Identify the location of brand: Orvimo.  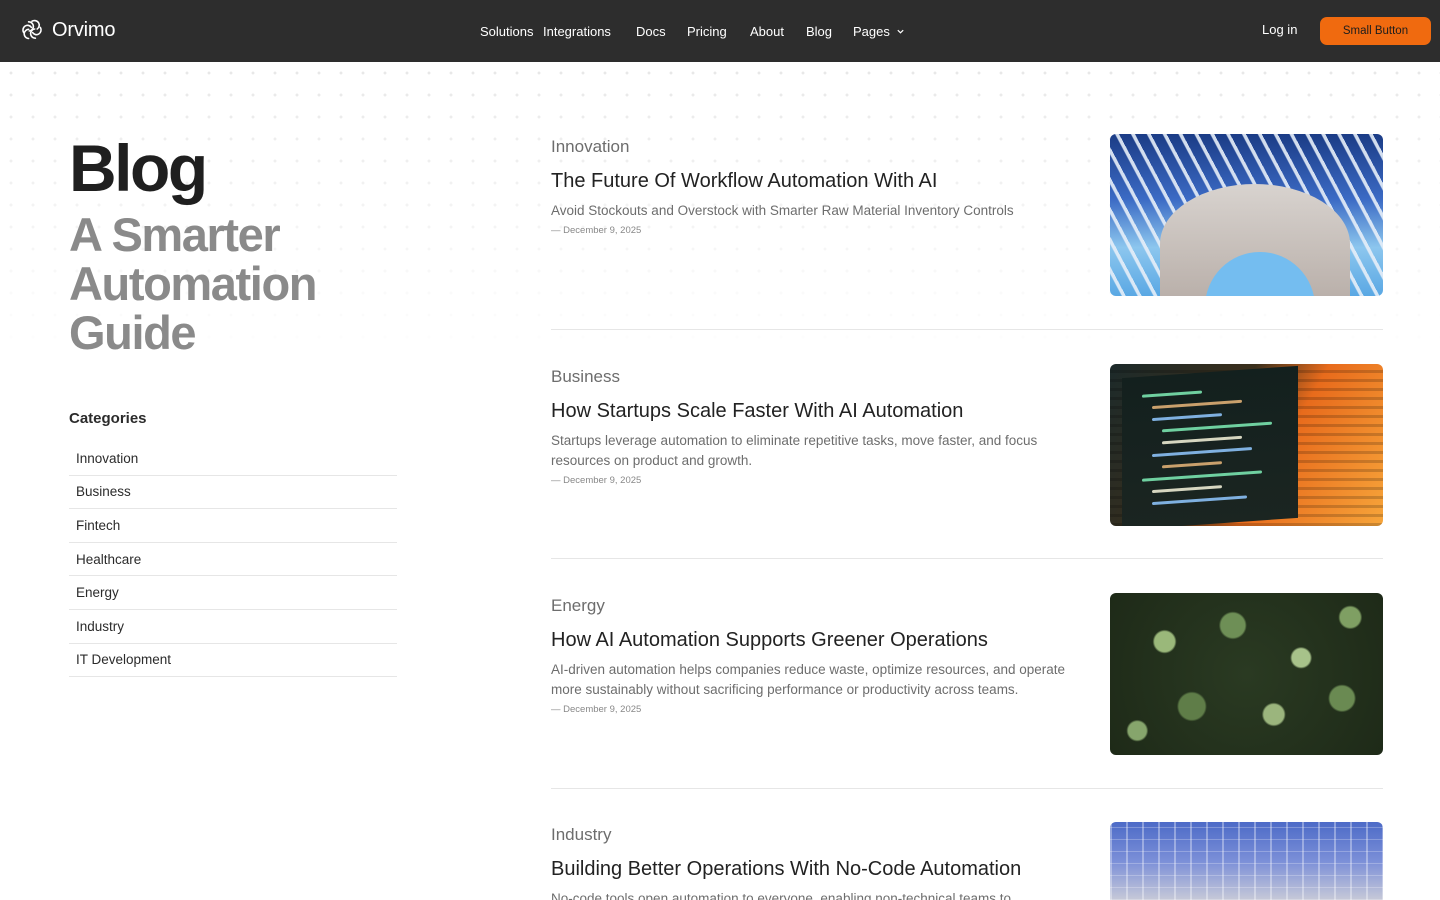
(67, 30).